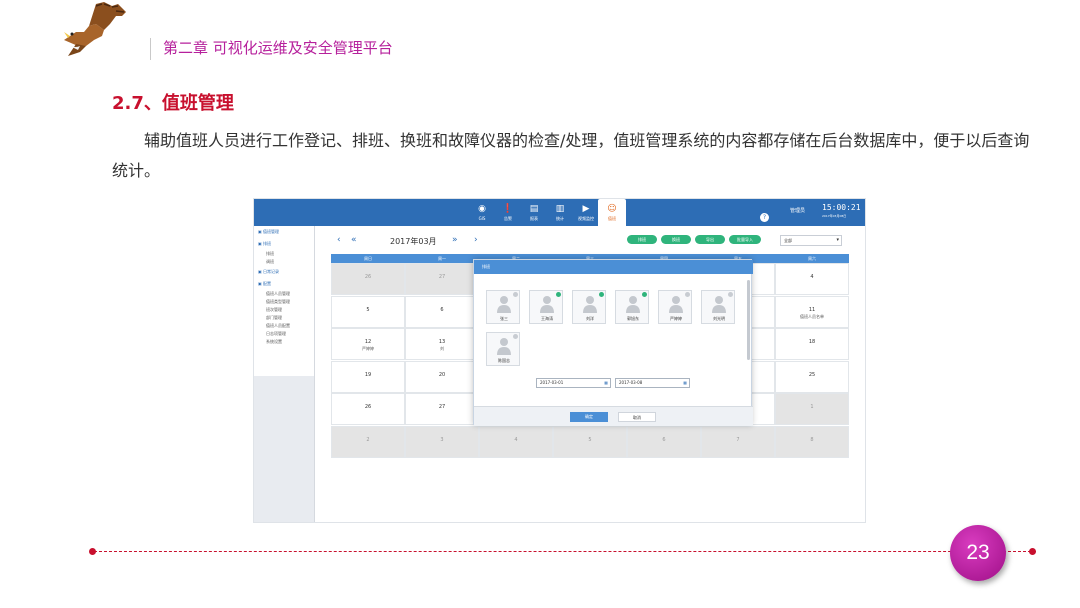 Image resolution: width=1080 pixels, height=608 pixels. I want to click on day-number: 4, so click(812, 277).